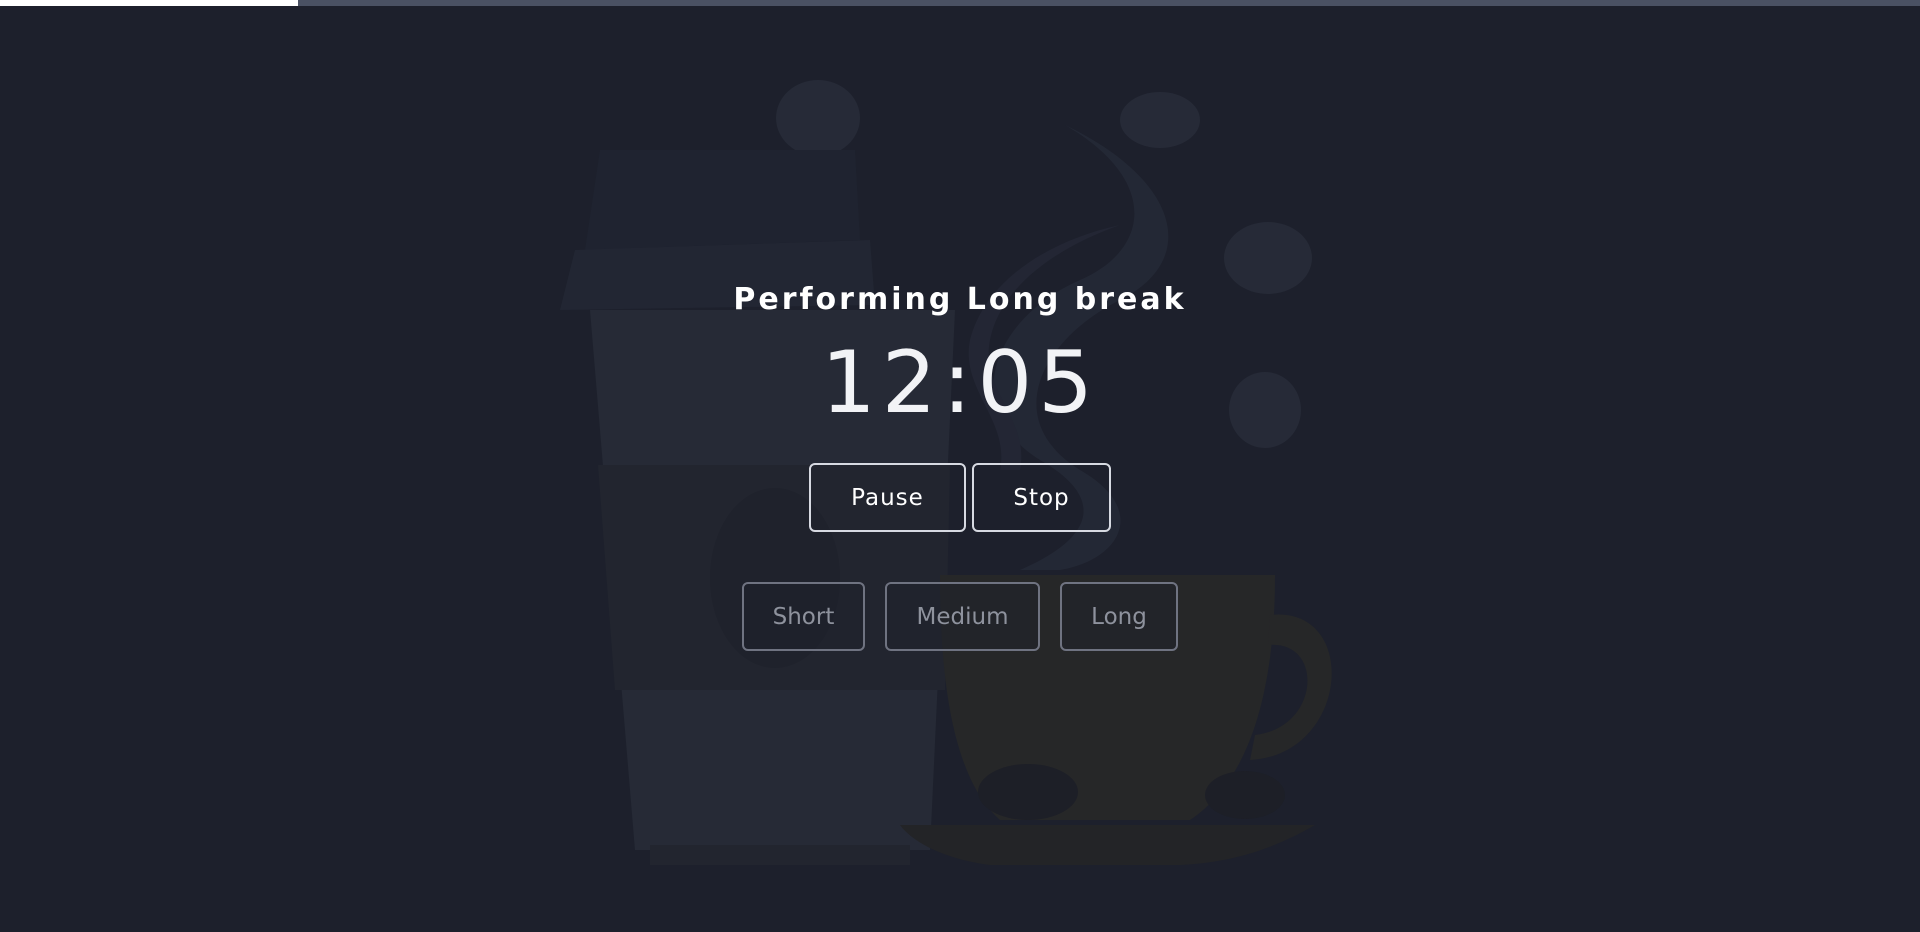  What do you see at coordinates (960, 299) in the screenshot?
I see `timer-status: Performing Long break` at bounding box center [960, 299].